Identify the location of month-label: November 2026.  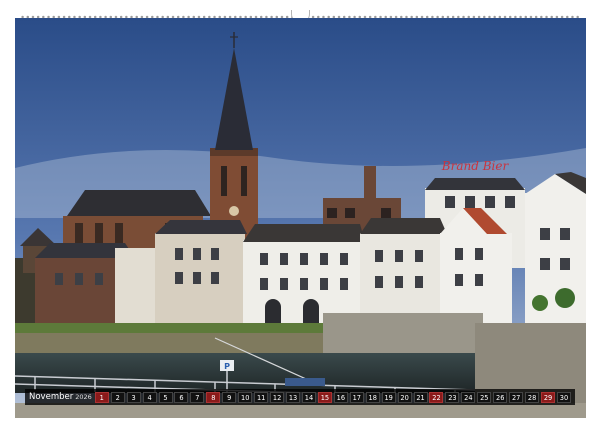
(60, 397).